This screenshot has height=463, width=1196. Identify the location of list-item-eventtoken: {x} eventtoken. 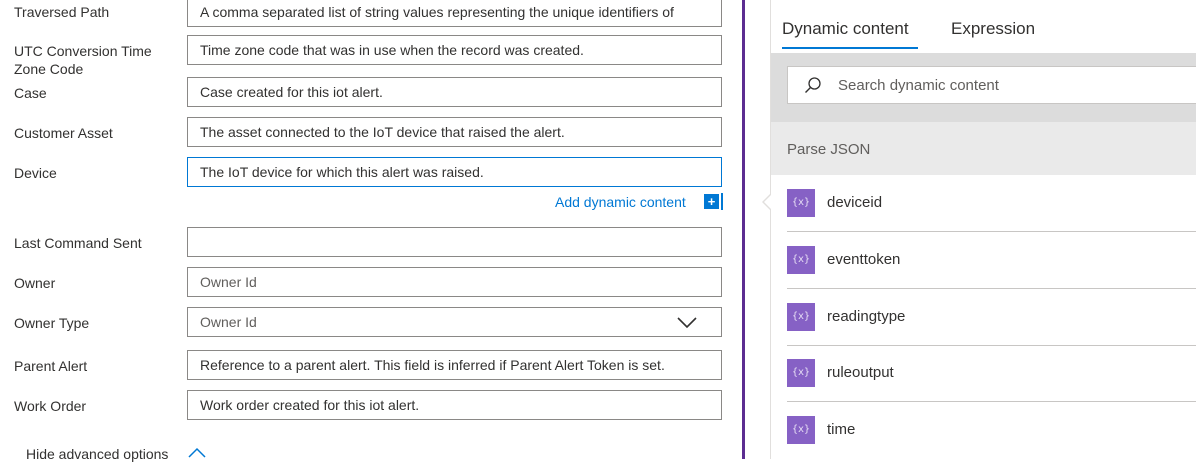
(983, 260).